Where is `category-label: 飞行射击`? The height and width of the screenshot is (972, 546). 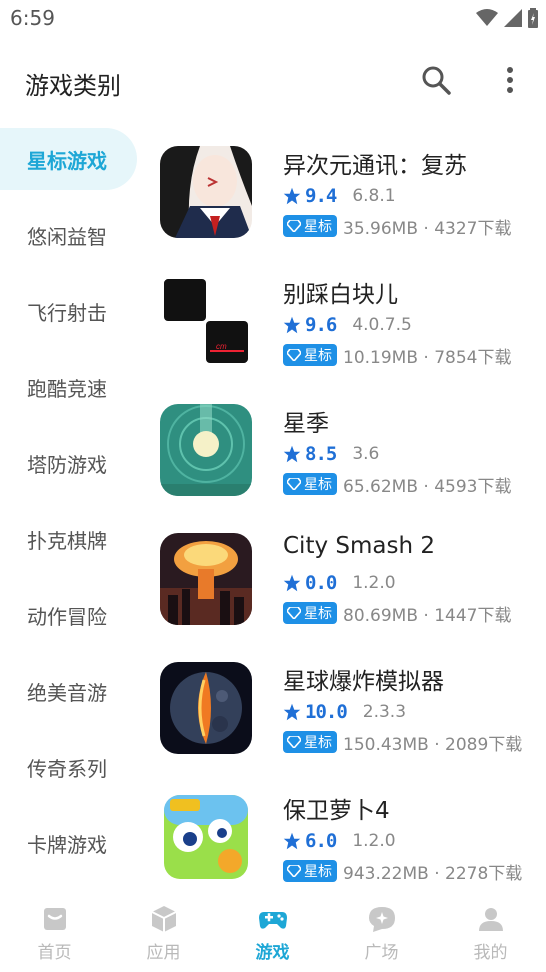
category-label: 飞行射击 is located at coordinates (67, 312).